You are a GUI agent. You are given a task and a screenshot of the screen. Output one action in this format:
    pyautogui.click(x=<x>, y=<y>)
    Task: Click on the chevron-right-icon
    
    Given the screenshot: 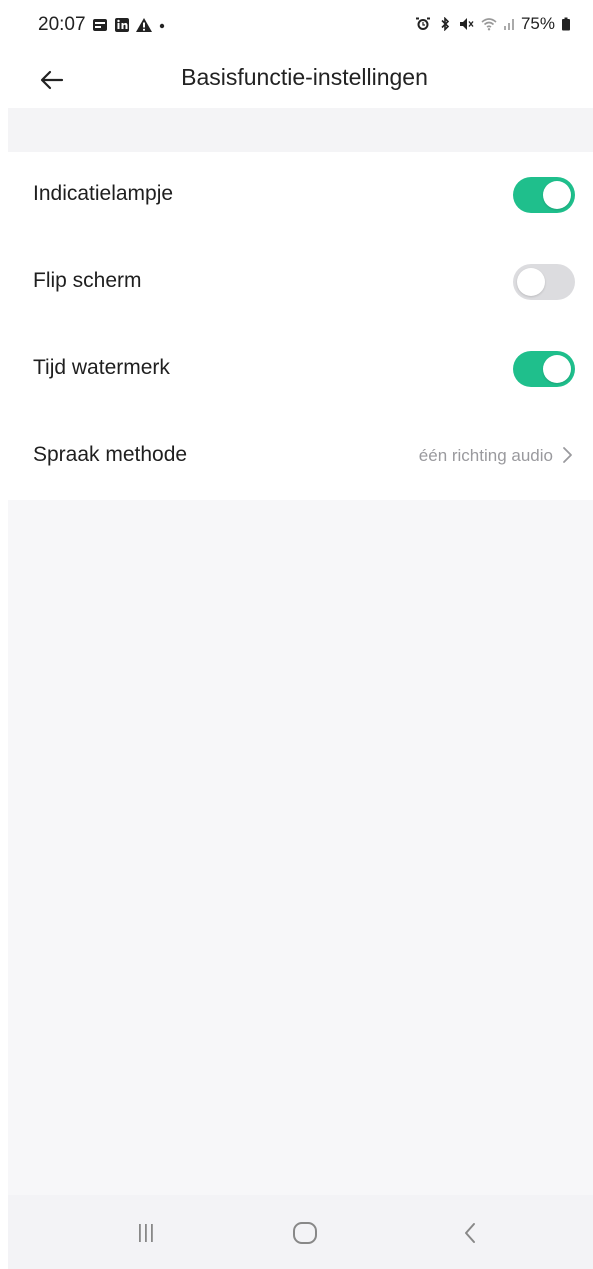 What is the action you would take?
    pyautogui.click(x=567, y=455)
    